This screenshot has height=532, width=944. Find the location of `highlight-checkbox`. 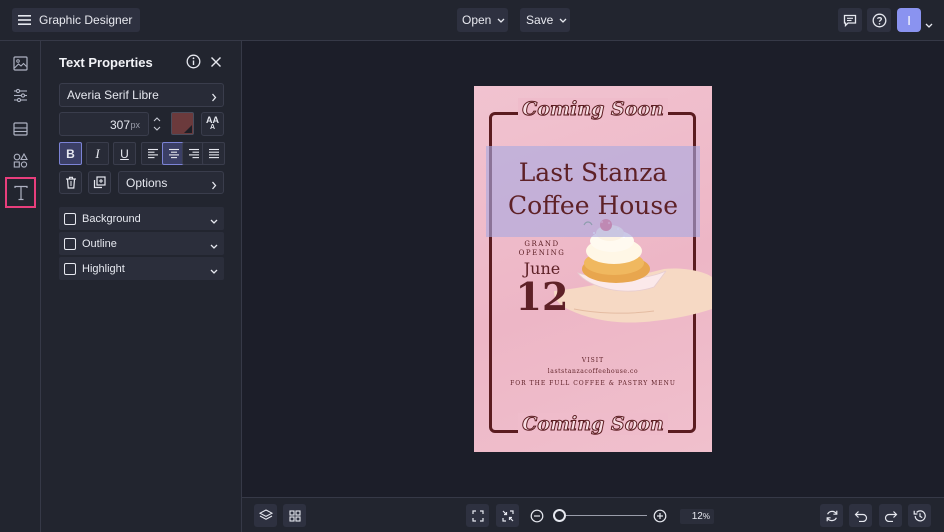

highlight-checkbox is located at coordinates (70, 268).